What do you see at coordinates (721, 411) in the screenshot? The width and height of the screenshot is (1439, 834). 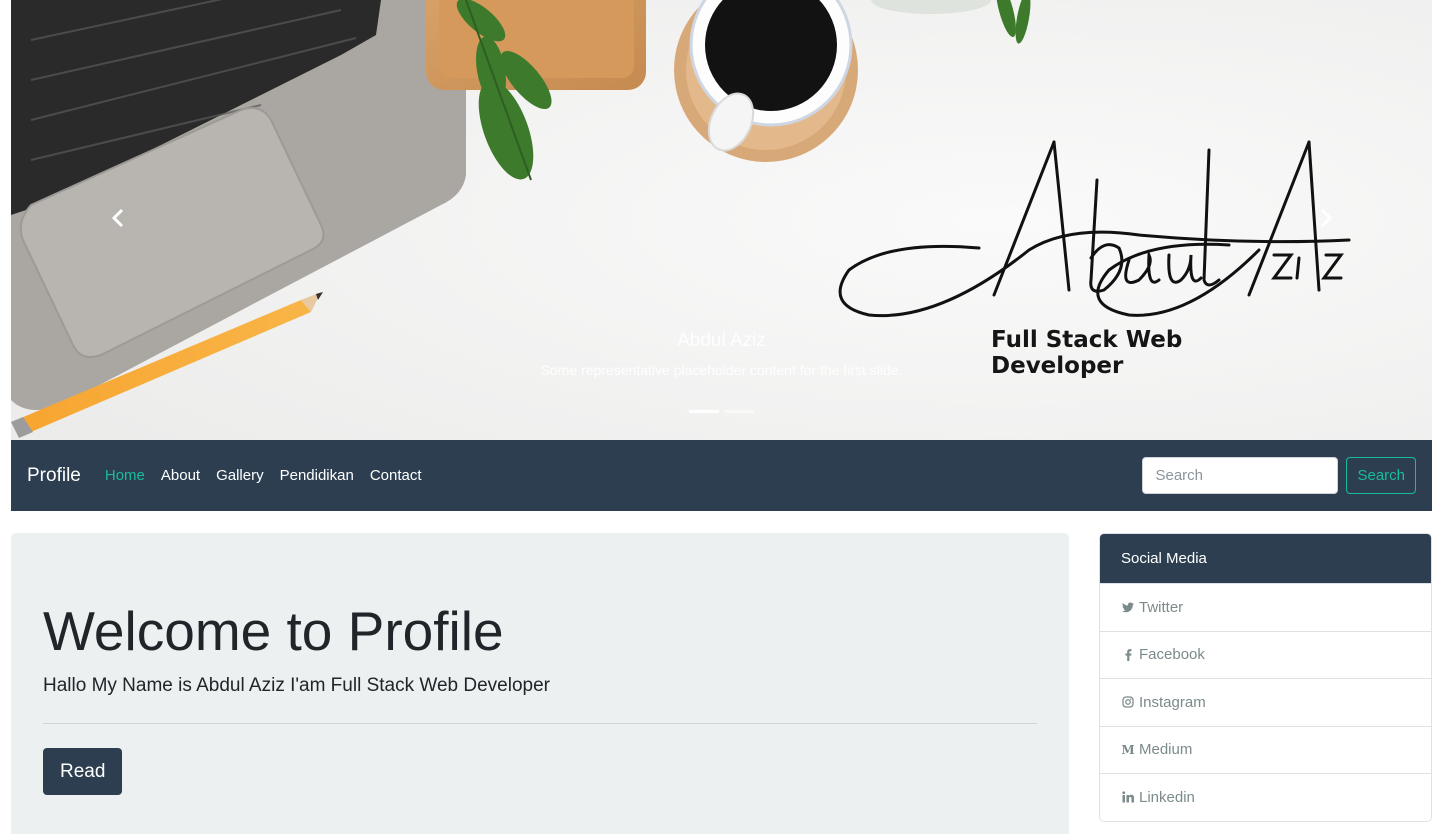 I see `carousel-indicators` at bounding box center [721, 411].